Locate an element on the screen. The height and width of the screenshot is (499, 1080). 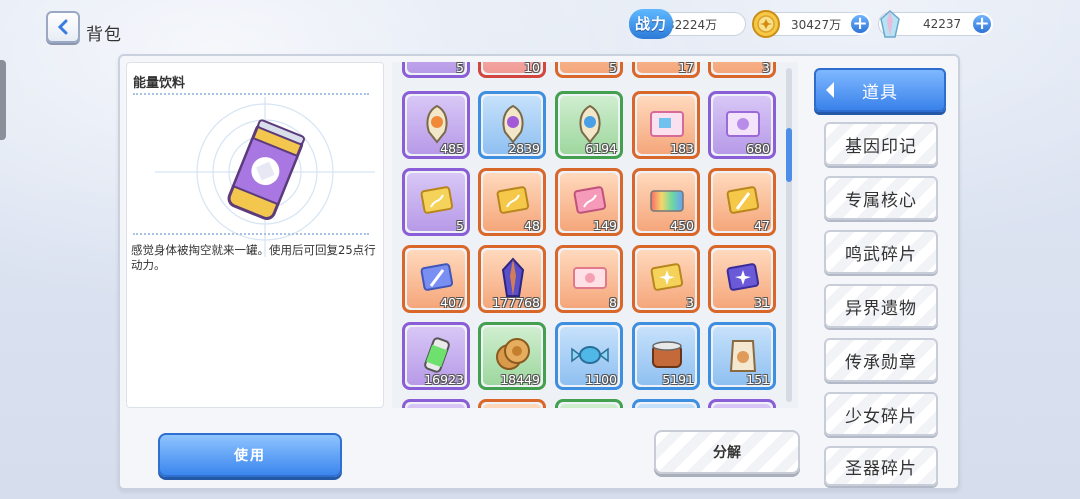
item-tile: 16923 is located at coordinates (436, 356).